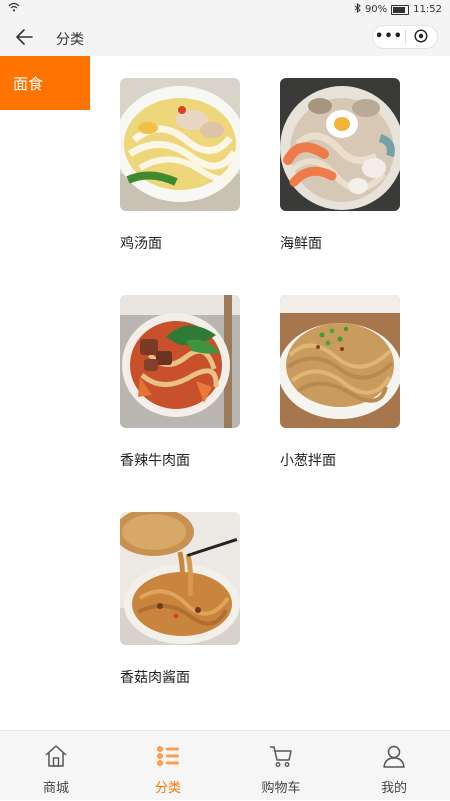  Describe the element at coordinates (180, 361) in the screenshot. I see `product-image-spicy-beef-noodles` at that location.